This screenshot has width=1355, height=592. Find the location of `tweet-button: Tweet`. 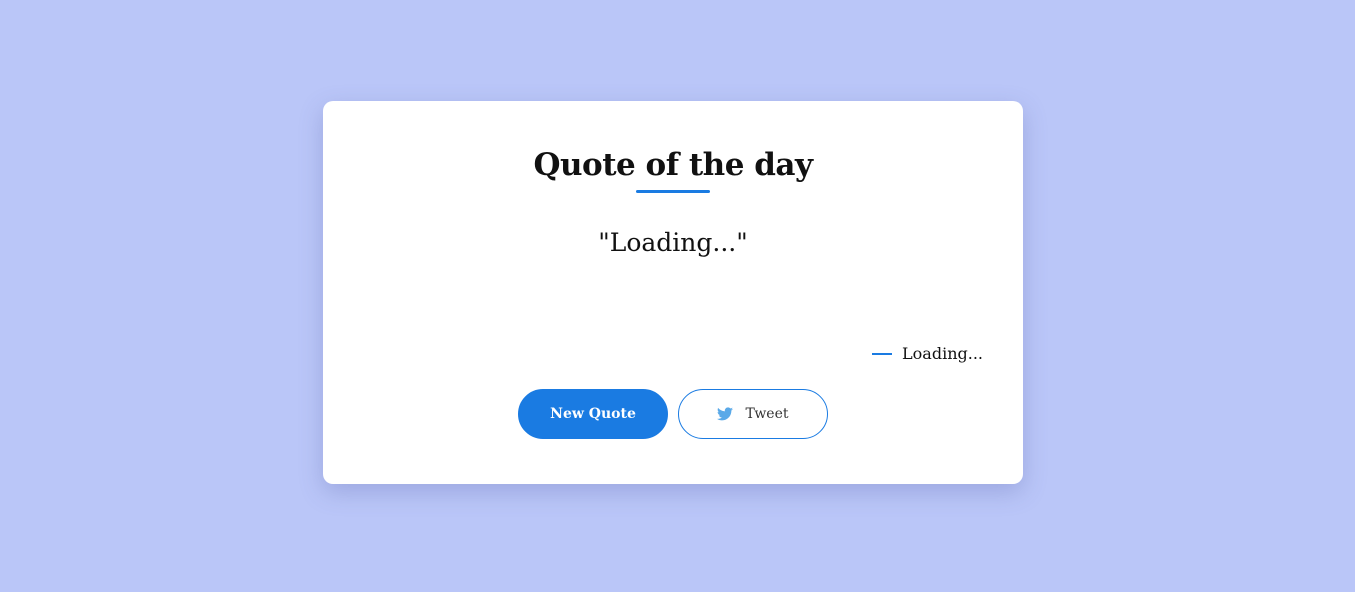

tweet-button: Tweet is located at coordinates (753, 414).